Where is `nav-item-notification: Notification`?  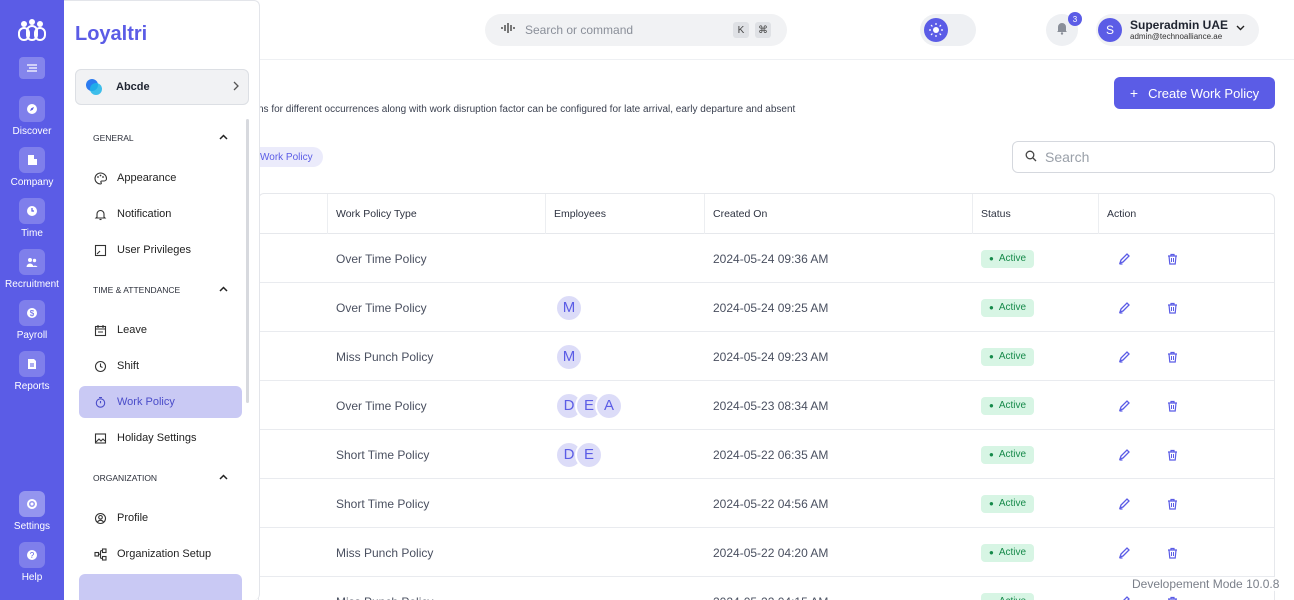
nav-item-notification: Notification is located at coordinates (160, 214).